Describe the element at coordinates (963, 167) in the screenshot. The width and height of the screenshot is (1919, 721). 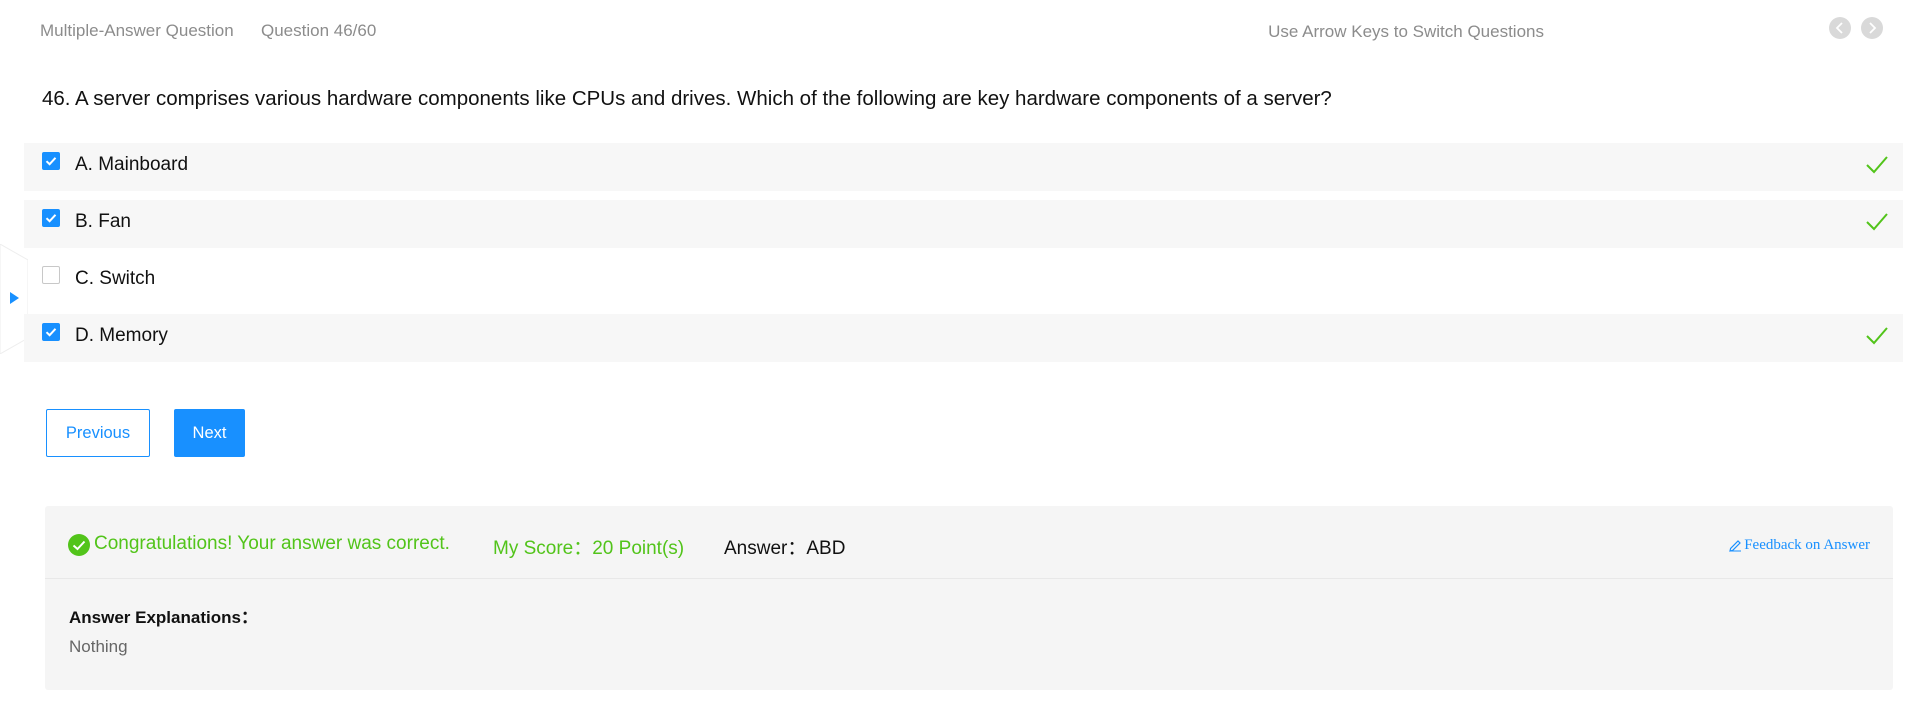
I see `option-a: A. Mainboard` at that location.